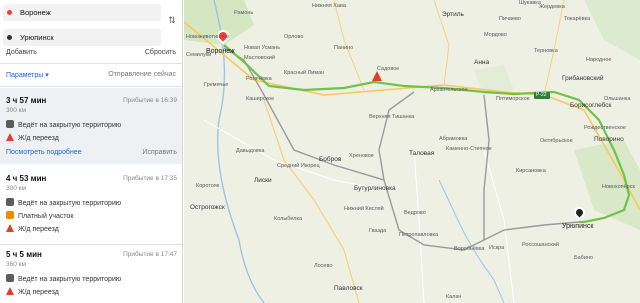  Describe the element at coordinates (609, 139) in the screenshot. I see `map-label: Поворино` at that location.